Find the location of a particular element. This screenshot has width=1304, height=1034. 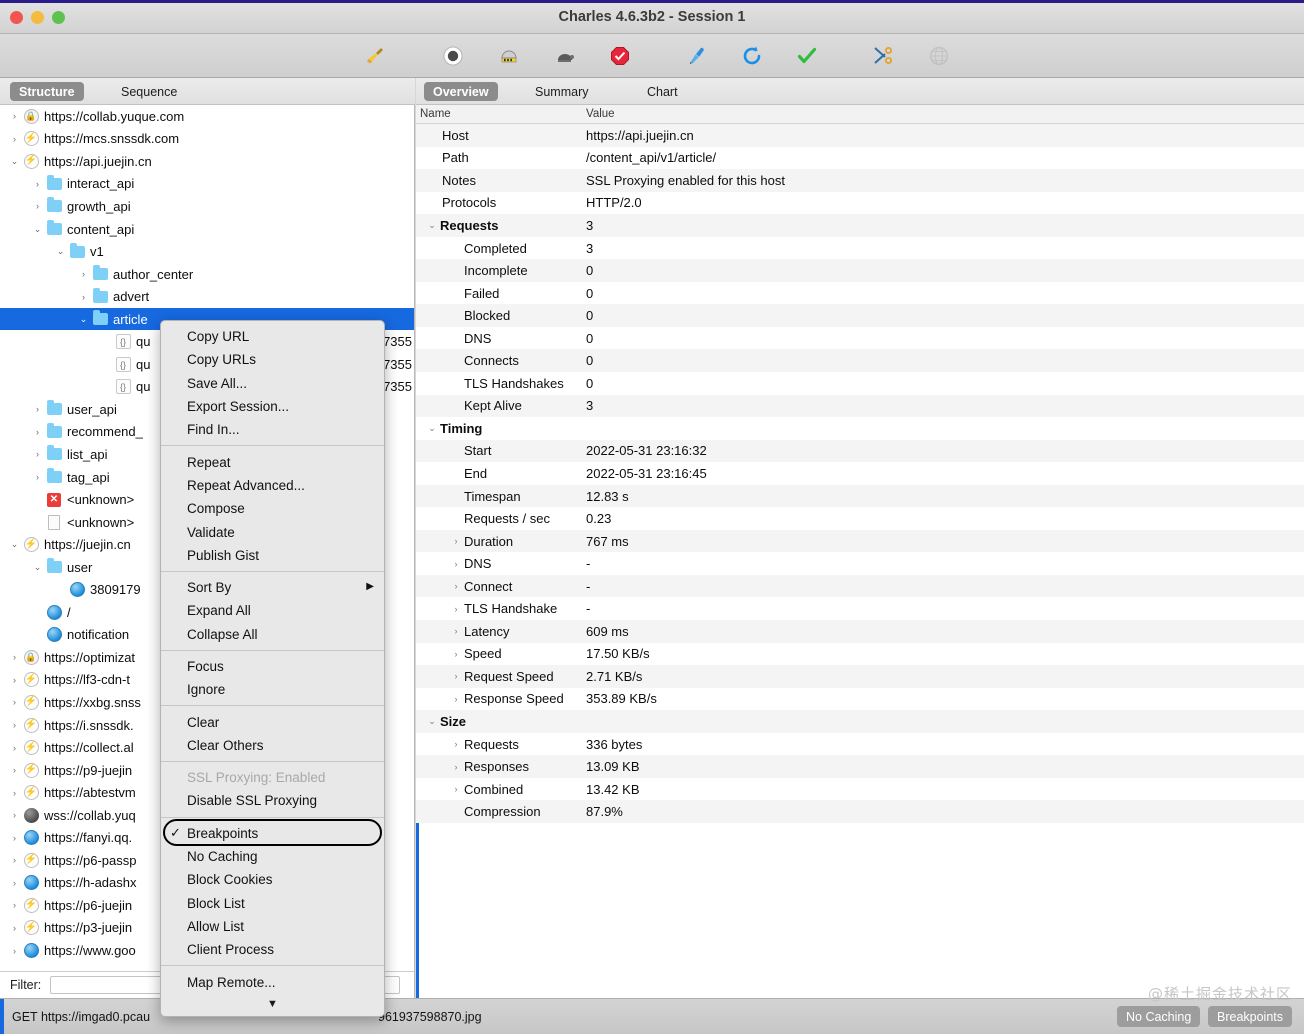

repeat-refresh-icon is located at coordinates (752, 56).